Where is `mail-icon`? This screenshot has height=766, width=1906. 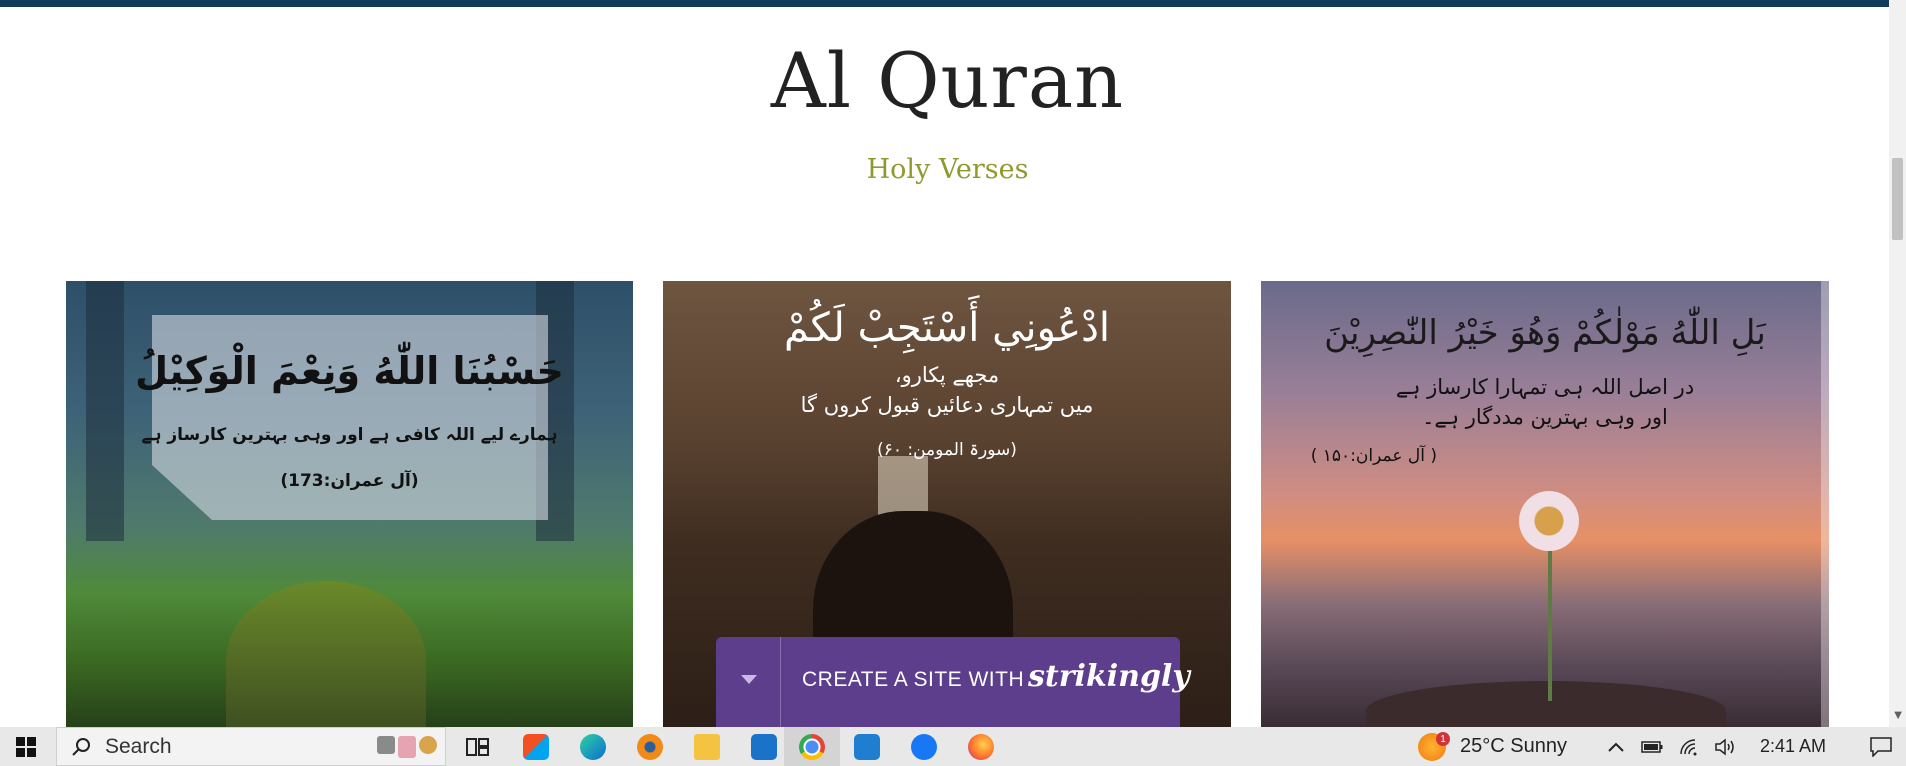 mail-icon is located at coordinates (764, 746).